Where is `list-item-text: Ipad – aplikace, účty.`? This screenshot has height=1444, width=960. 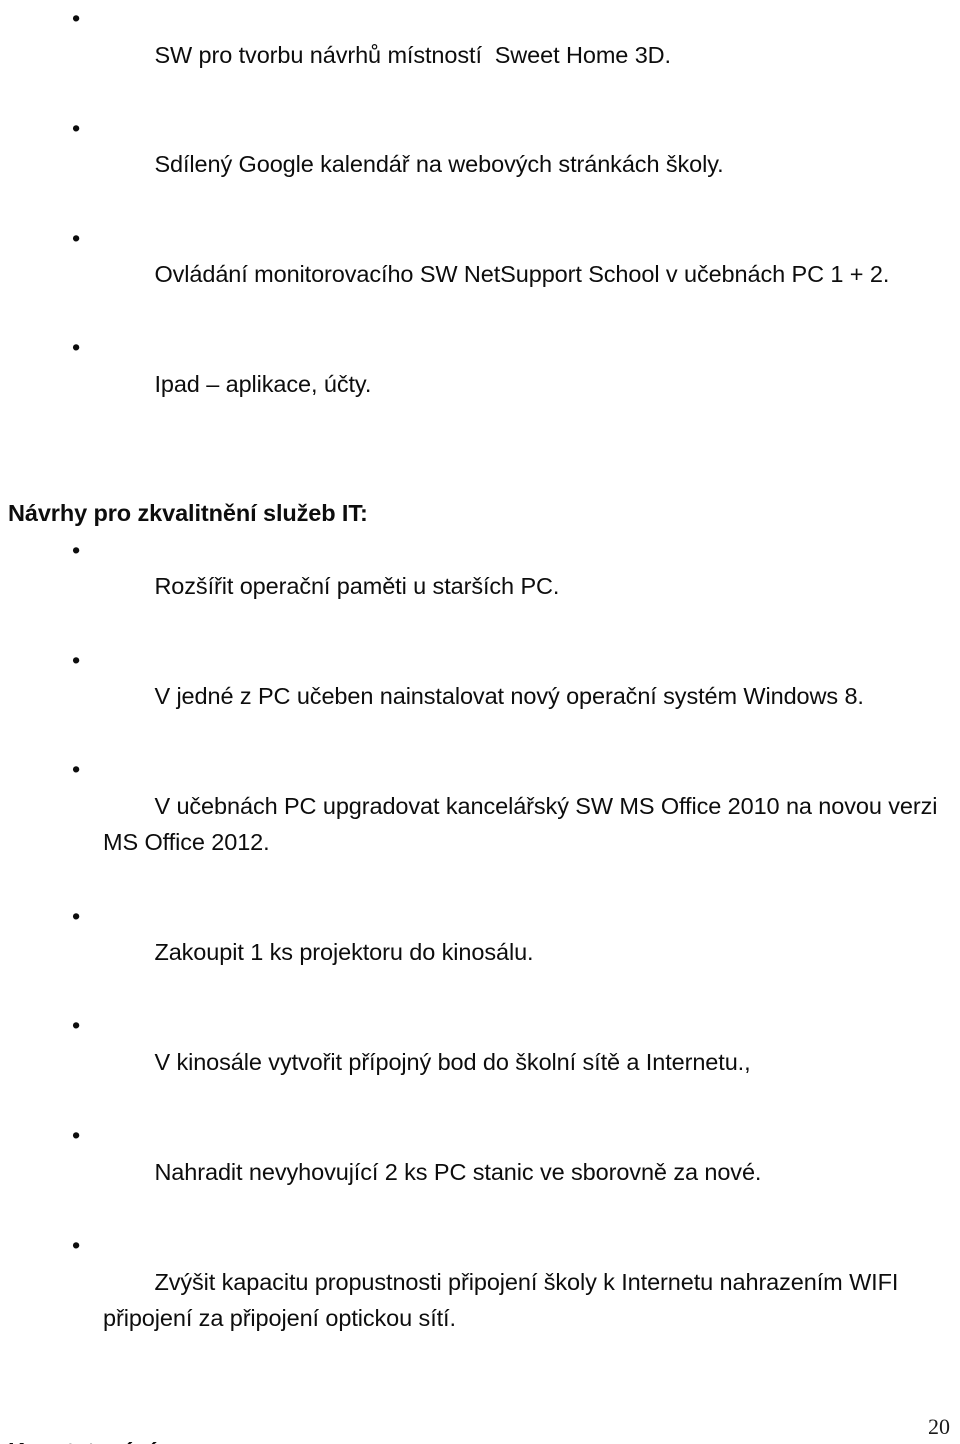
list-item-text: Ipad – aplikace, účty. is located at coordinates (263, 383).